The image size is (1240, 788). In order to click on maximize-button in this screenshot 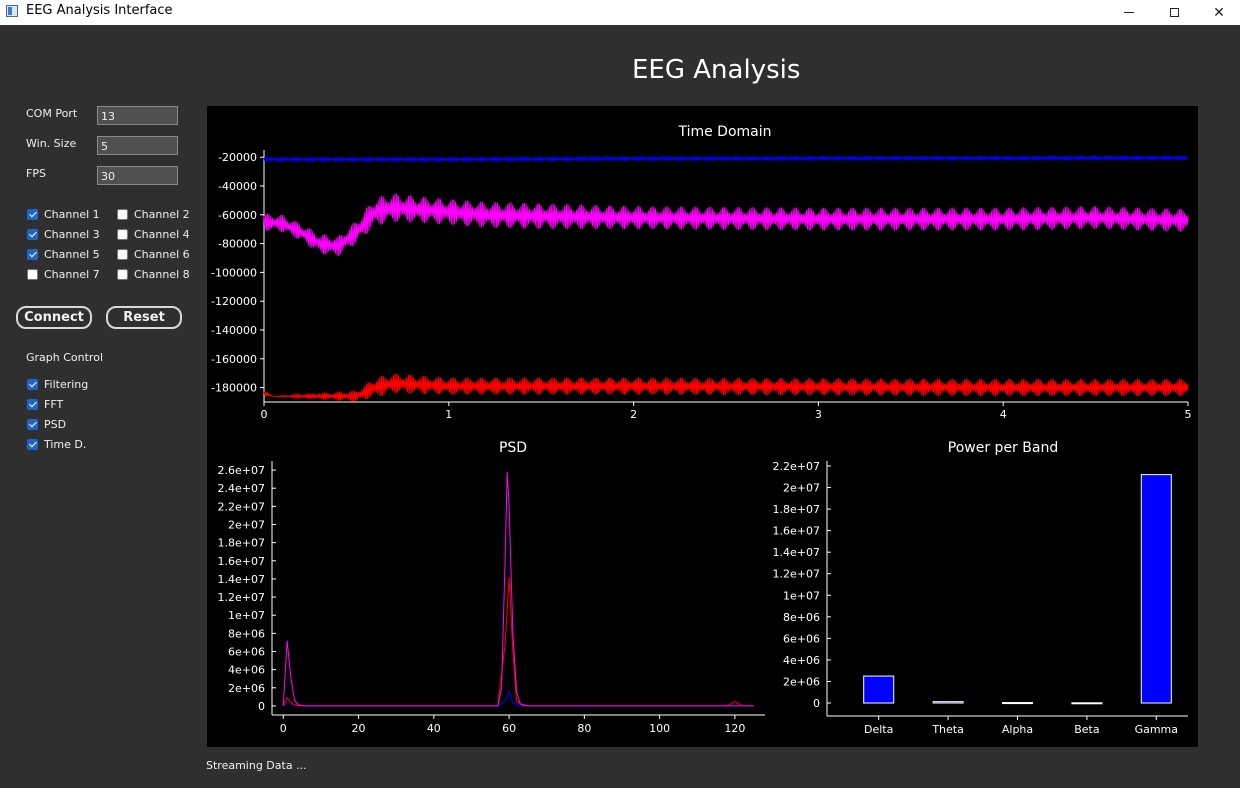, I will do `click(1174, 12)`.